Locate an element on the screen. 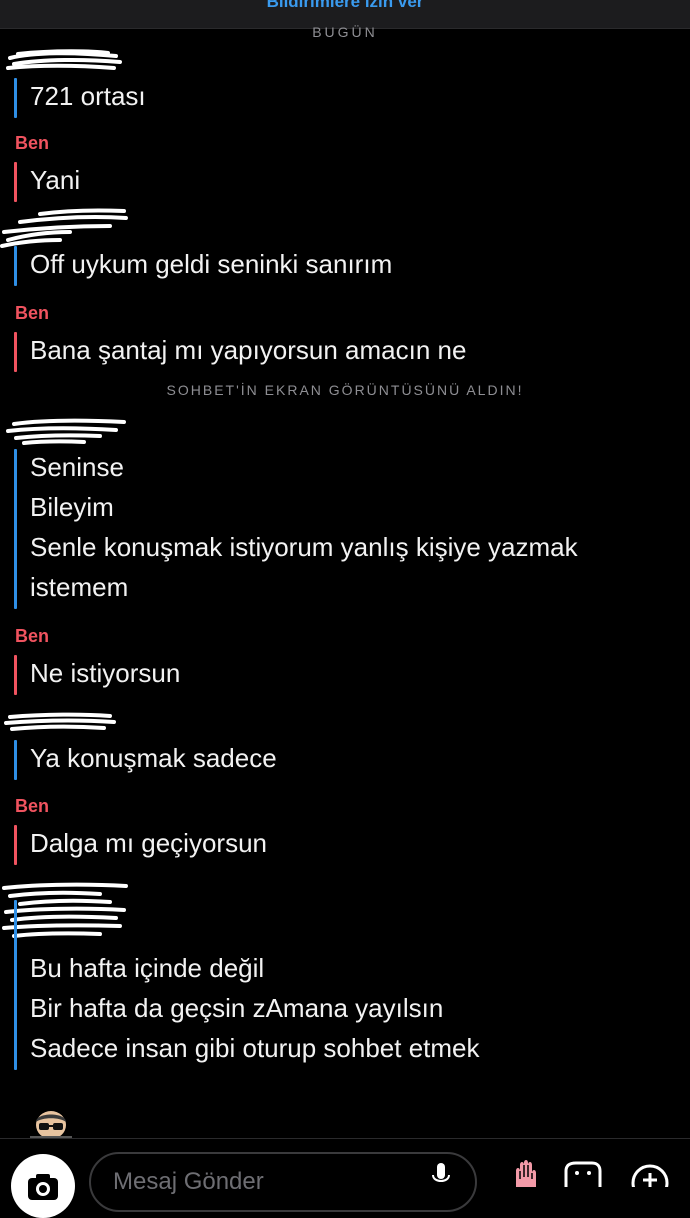 Image resolution: width=690 pixels, height=1218 pixels. message-text: Dalga mı geçiyorsun is located at coordinates (148, 843).